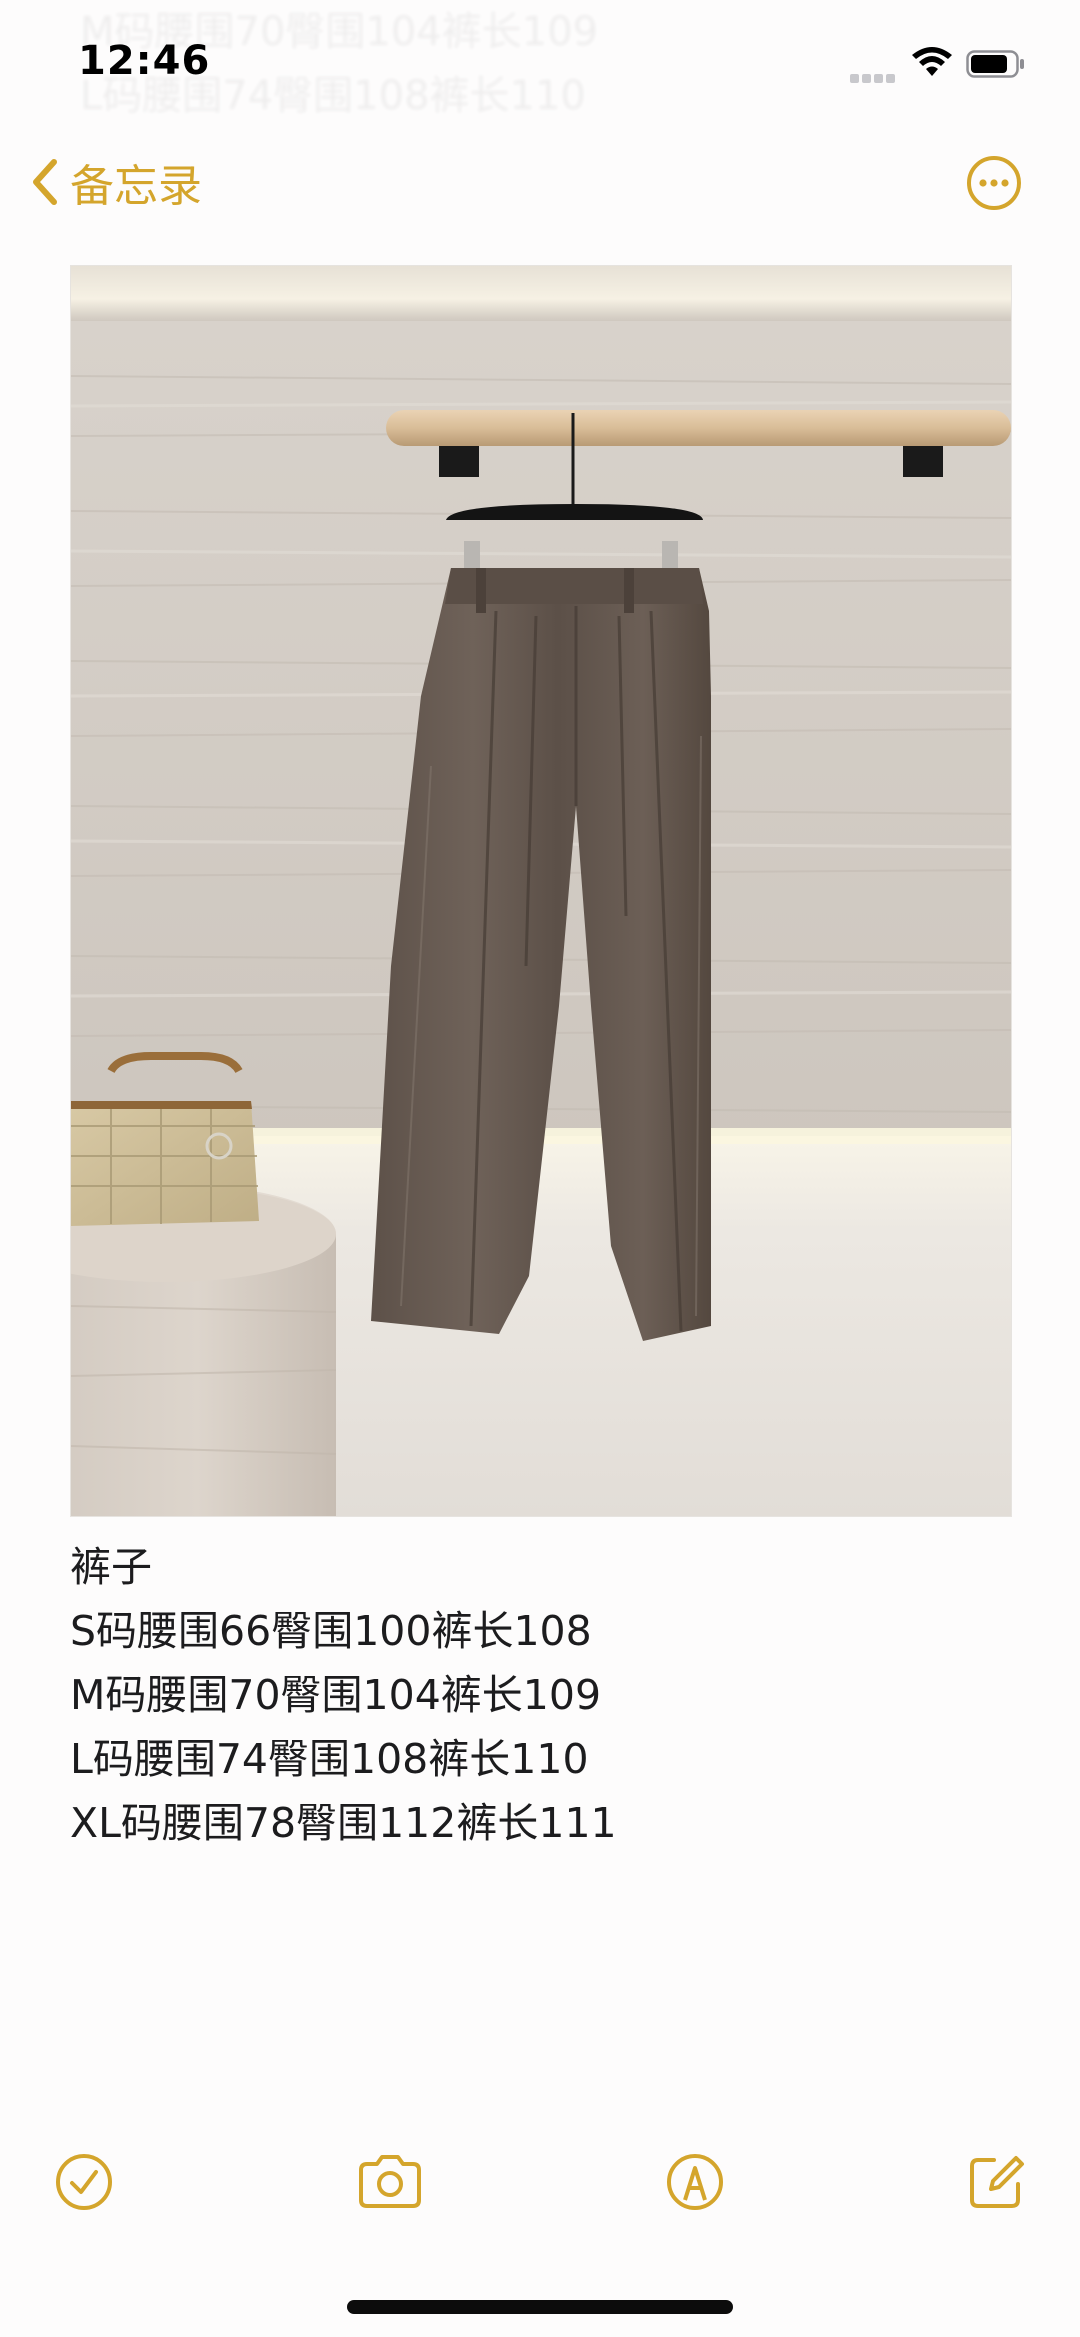  I want to click on camera-button, so click(390, 2182).